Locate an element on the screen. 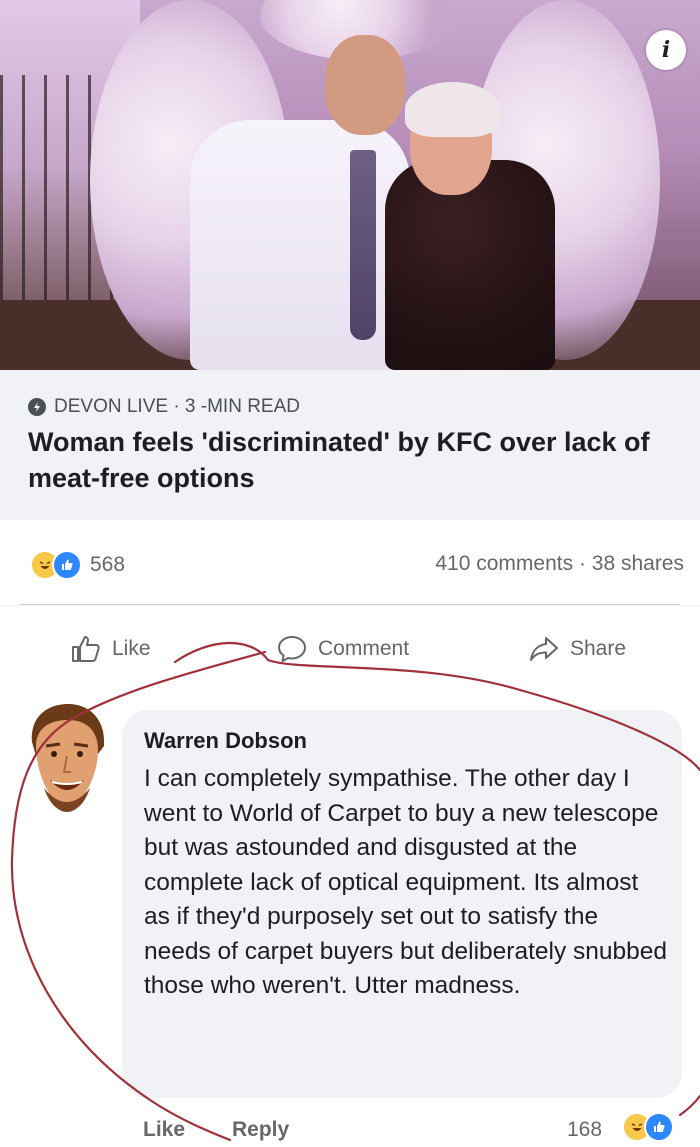 This screenshot has width=700, height=1147. comment-reply-button: Reply is located at coordinates (260, 1130).